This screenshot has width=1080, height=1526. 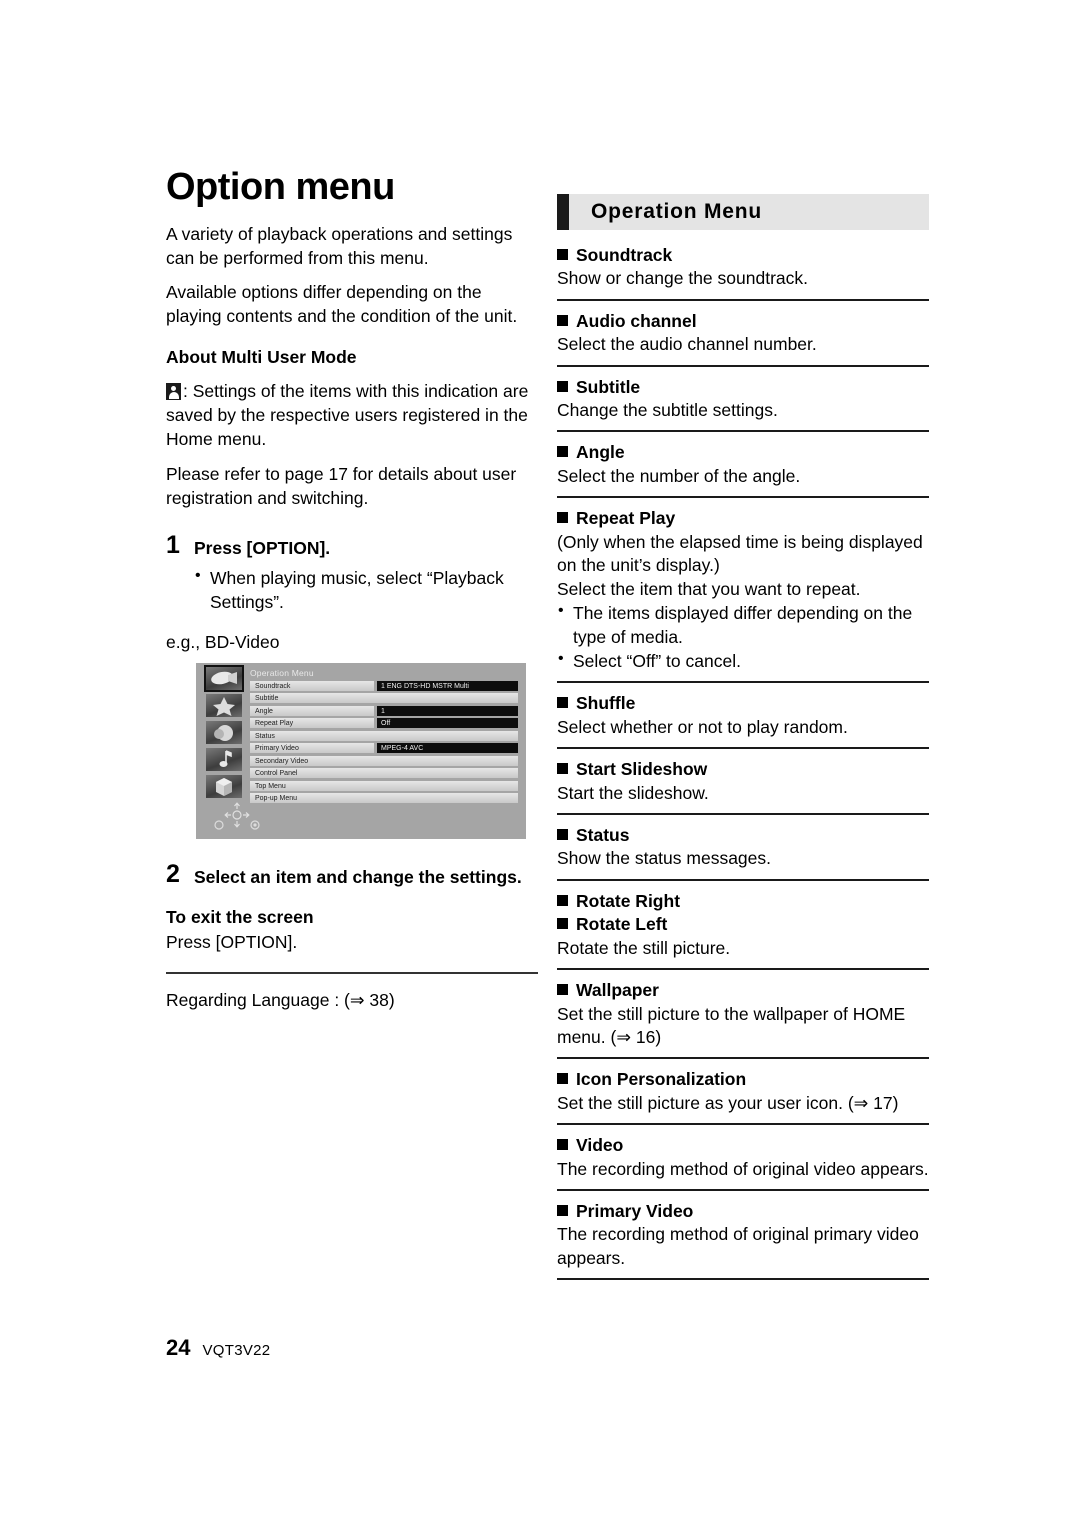 I want to click on device-row-label: Top Menu, so click(x=384, y=785).